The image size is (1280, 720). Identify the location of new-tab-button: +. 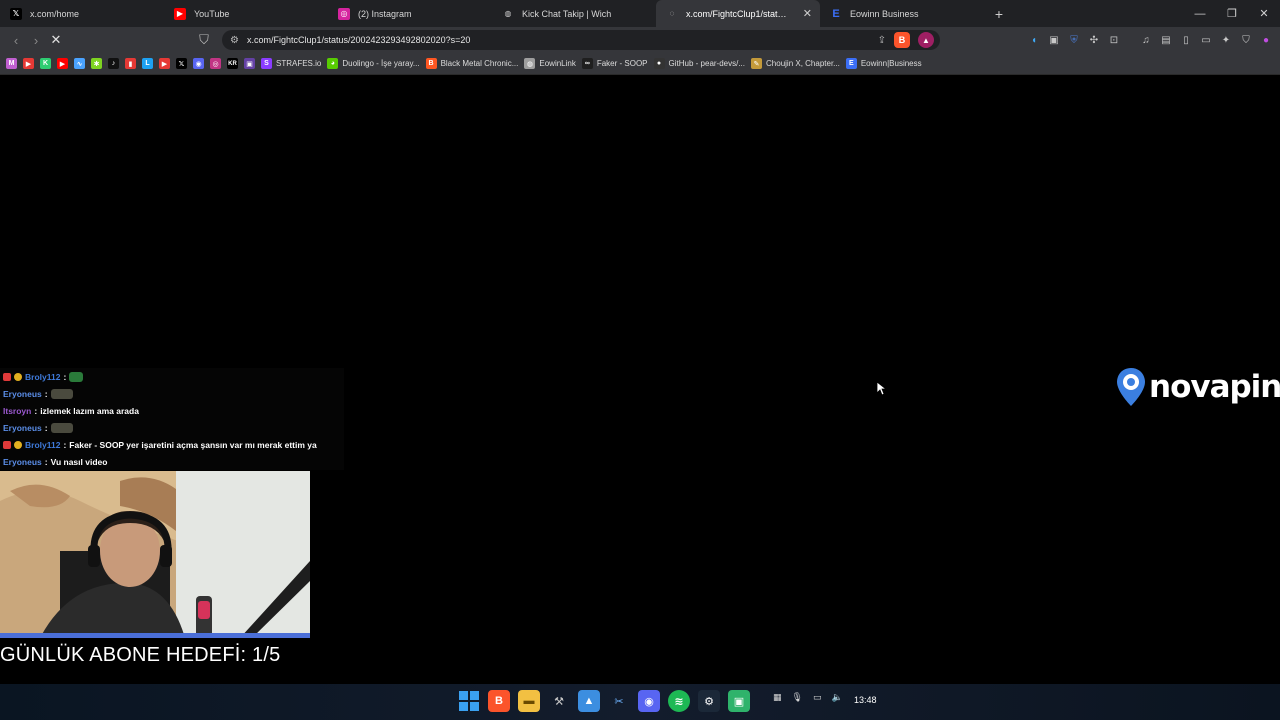
(999, 13).